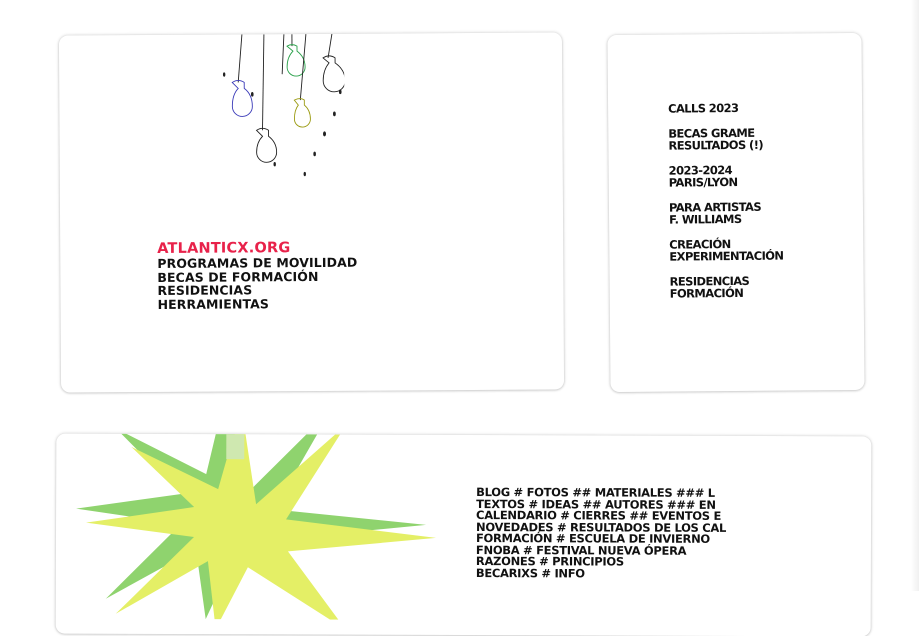 Image resolution: width=919 pixels, height=636 pixels. What do you see at coordinates (763, 145) in the screenshot?
I see `menu-item-sublabel: RESULTADOS (!)` at bounding box center [763, 145].